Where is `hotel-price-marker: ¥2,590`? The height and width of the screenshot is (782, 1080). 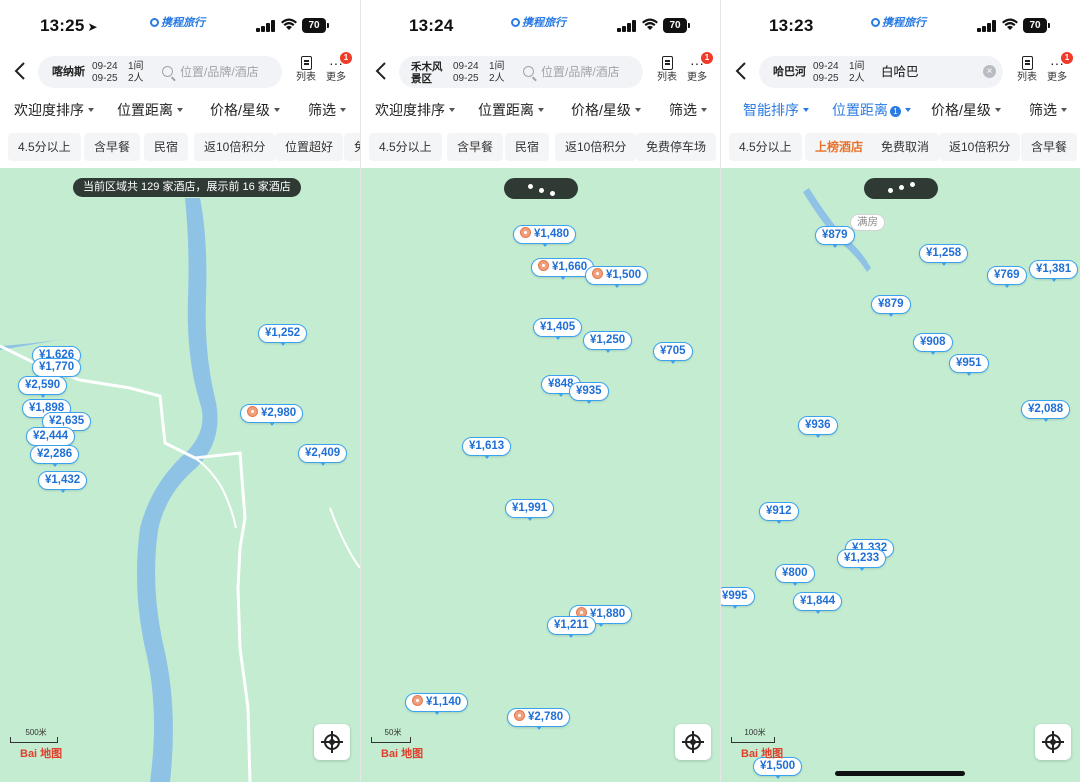 hotel-price-marker: ¥2,590 is located at coordinates (43, 387).